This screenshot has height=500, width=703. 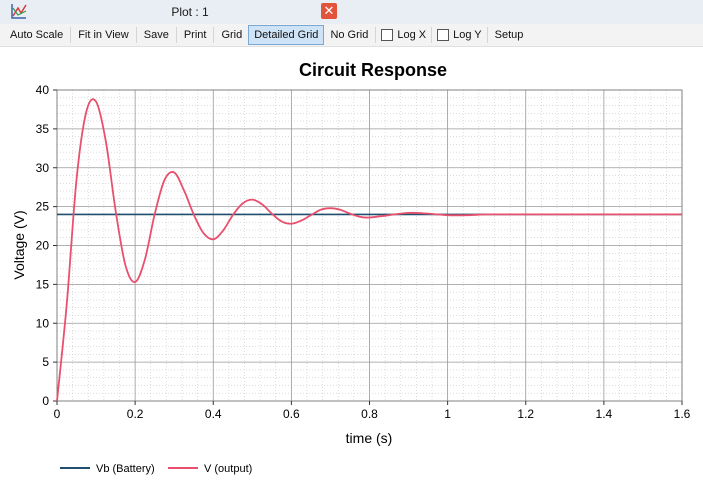 I want to click on setup-button: Setup, so click(x=509, y=35).